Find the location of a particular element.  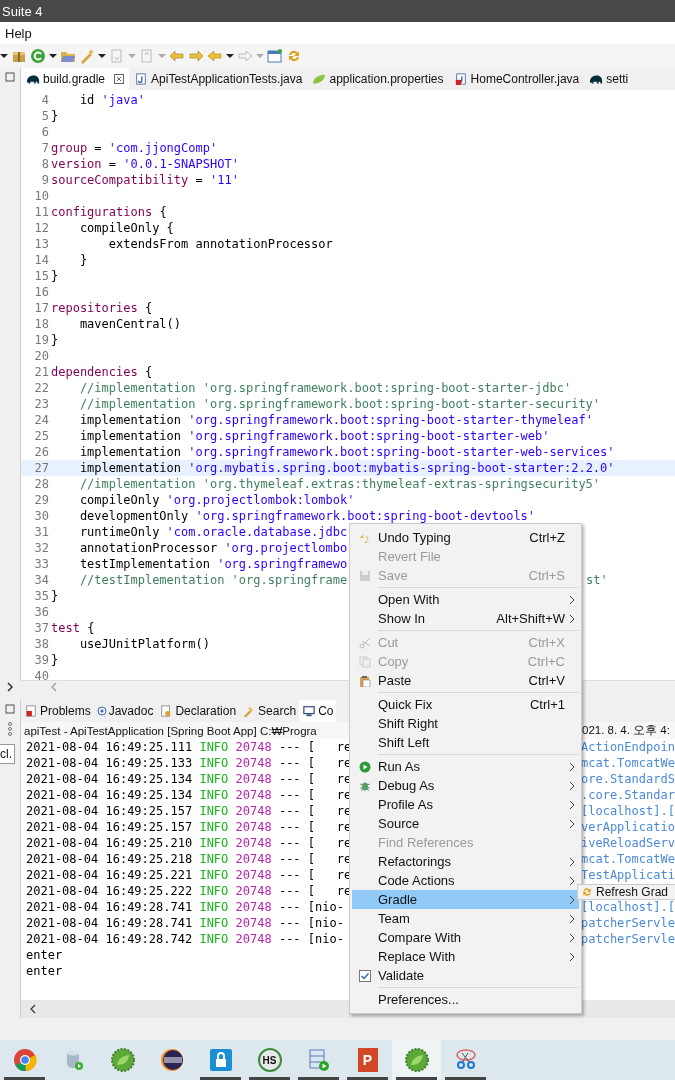

line-number: 29 is located at coordinates (41, 500).